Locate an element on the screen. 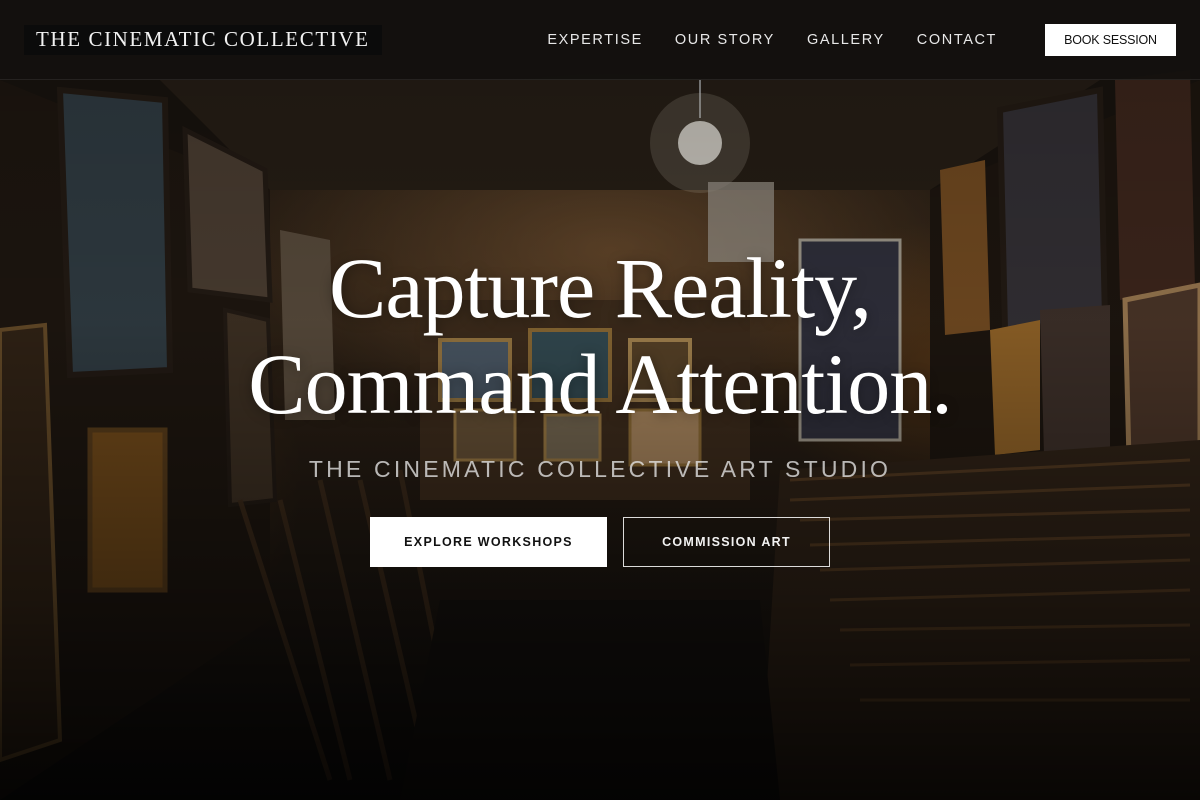  nav-link-expertise: EXPERTISE is located at coordinates (595, 40).